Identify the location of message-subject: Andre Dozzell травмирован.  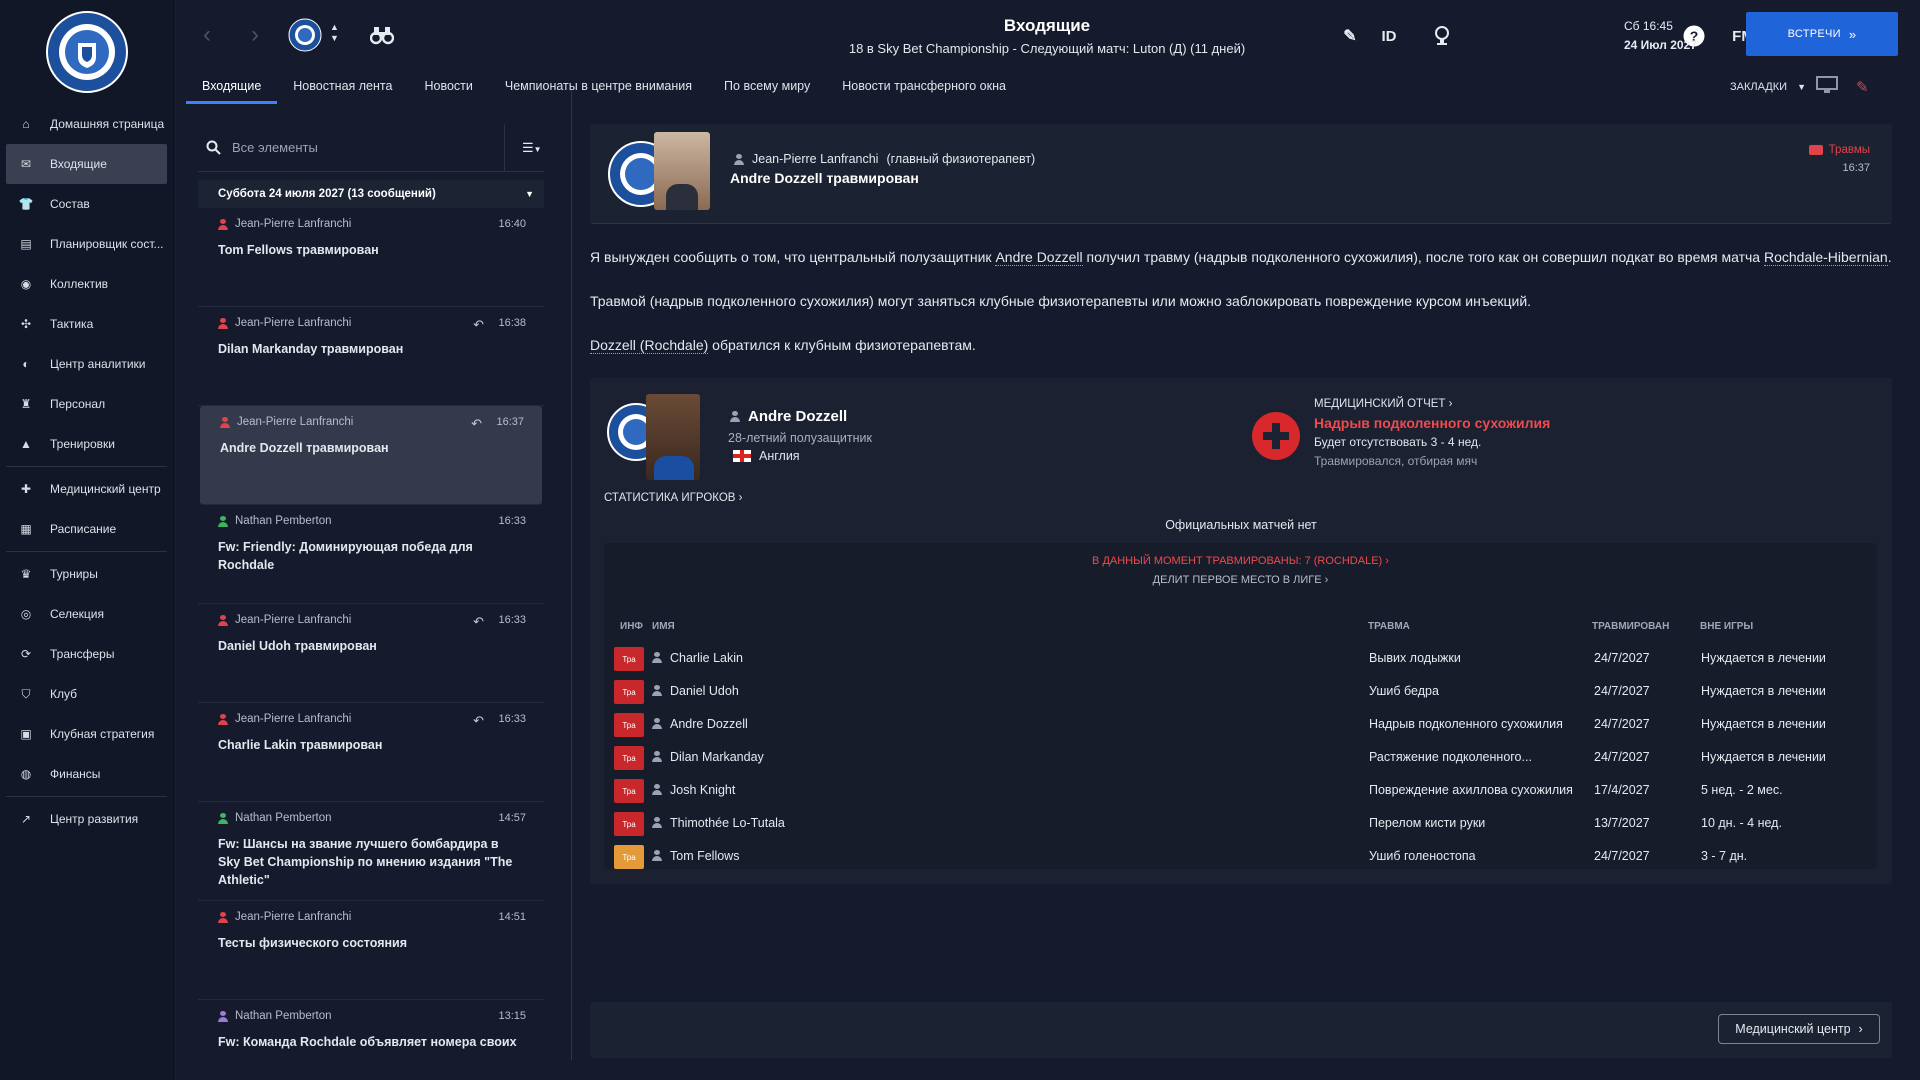
(304, 448).